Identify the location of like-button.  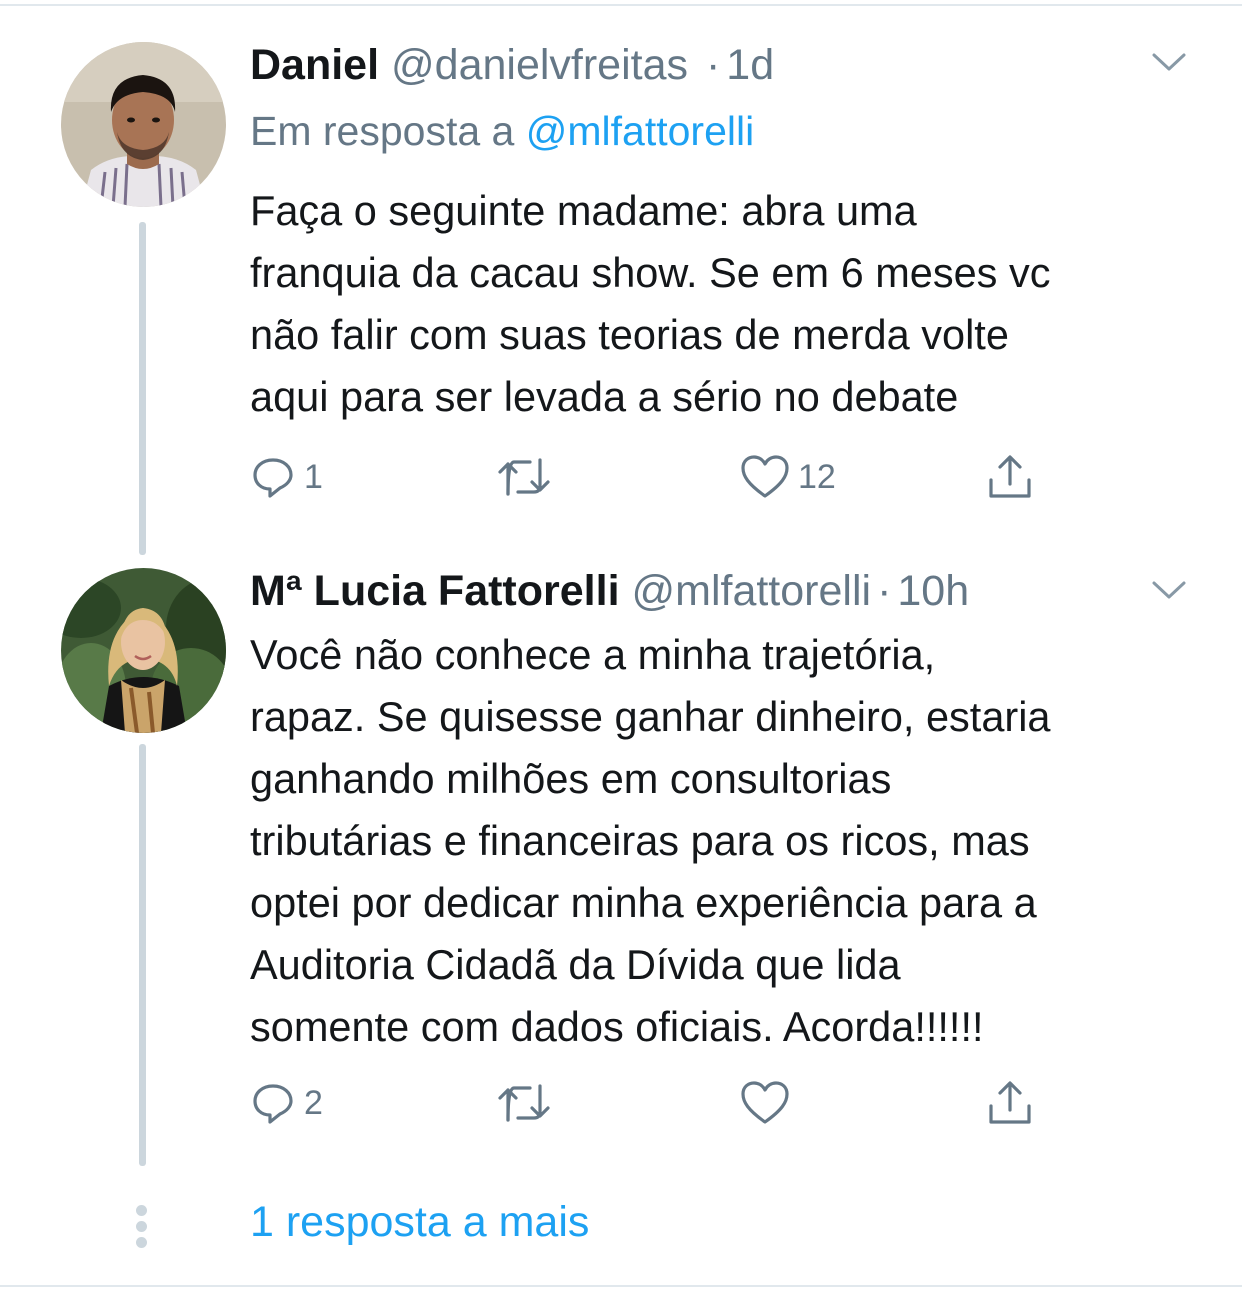
(769, 1103).